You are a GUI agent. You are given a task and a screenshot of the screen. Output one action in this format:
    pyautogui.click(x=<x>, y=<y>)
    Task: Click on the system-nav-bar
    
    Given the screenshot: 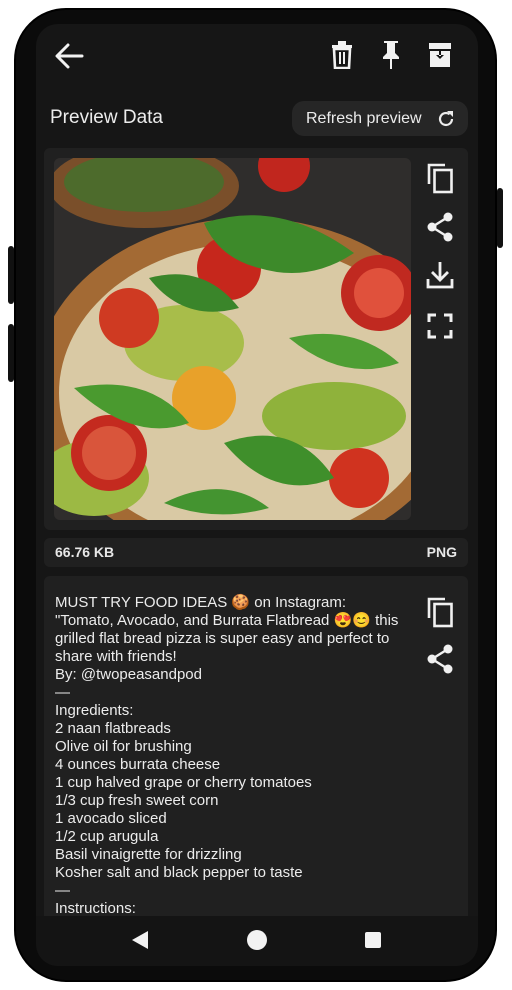 What is the action you would take?
    pyautogui.click(x=257, y=941)
    